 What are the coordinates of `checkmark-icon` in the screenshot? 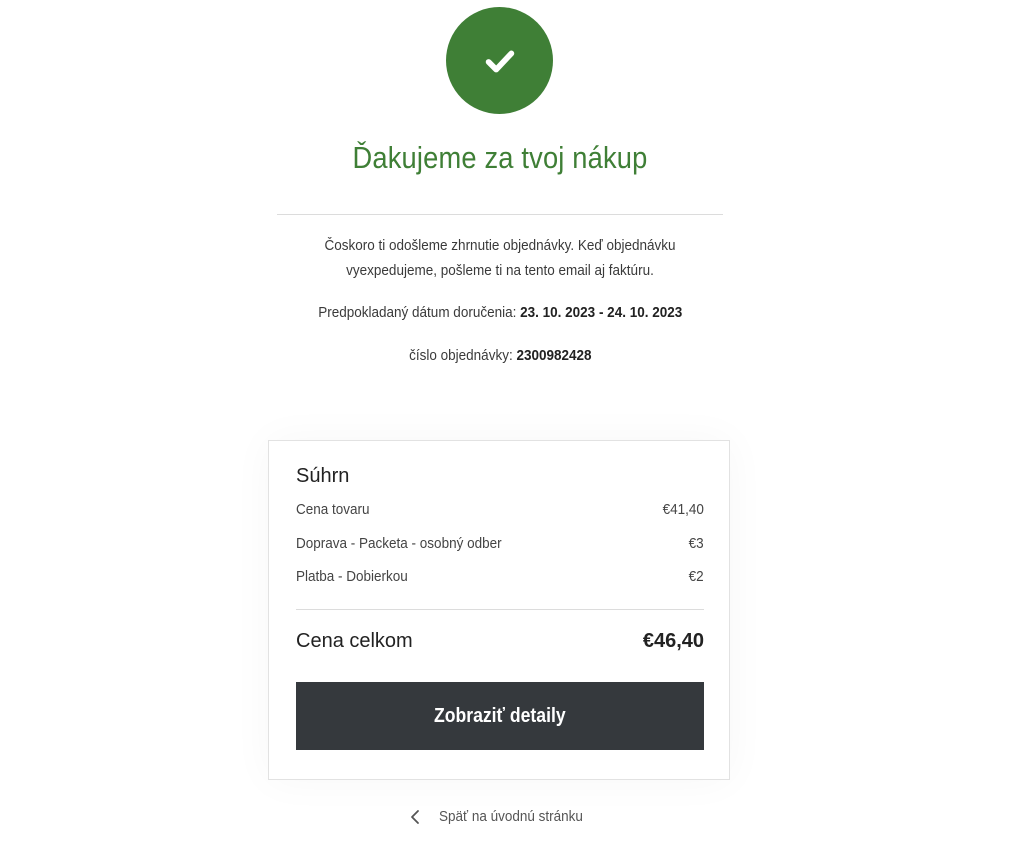 It's located at (499, 61).